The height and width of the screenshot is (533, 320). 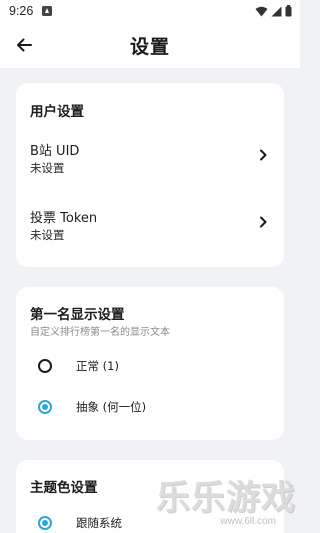 What do you see at coordinates (150, 496) in the screenshot?
I see `theme-settings-card: 主题色设置 跟随系统` at bounding box center [150, 496].